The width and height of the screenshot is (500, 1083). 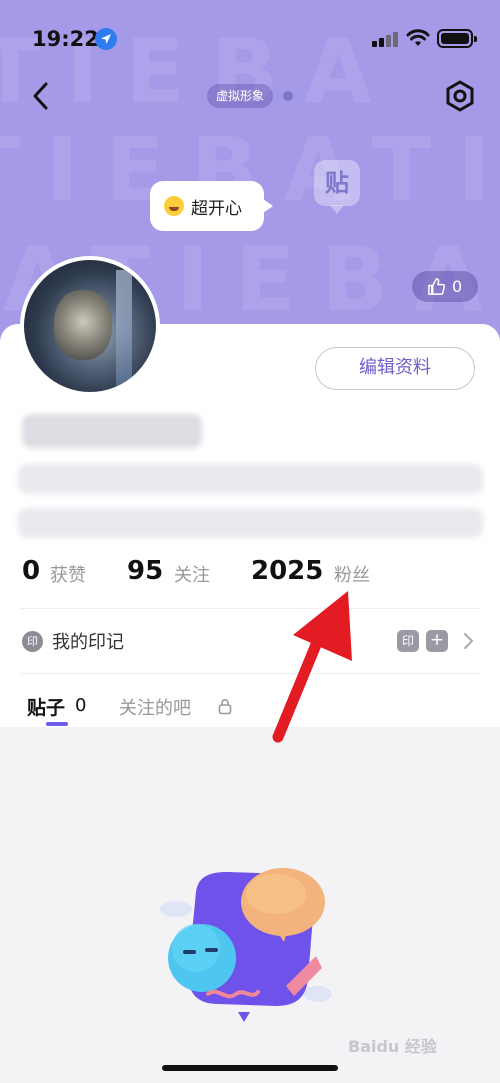 I want to click on like-count-button: 0, so click(x=445, y=286).